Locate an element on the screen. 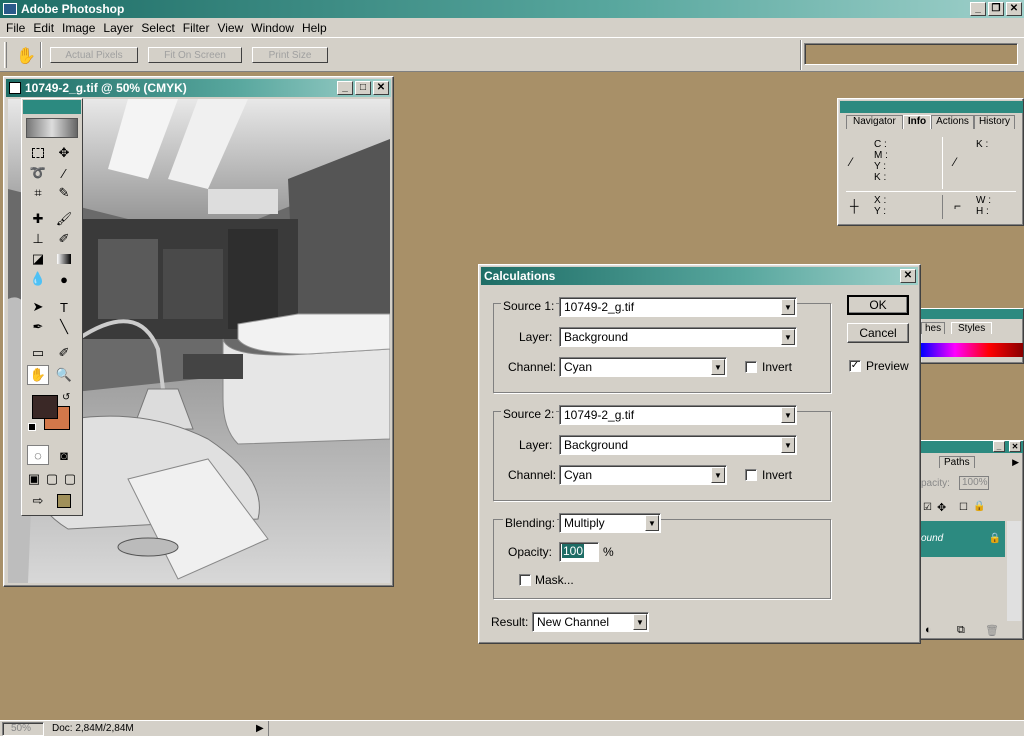 This screenshot has height=736, width=1024. tab-actions: Actions is located at coordinates (952, 122).